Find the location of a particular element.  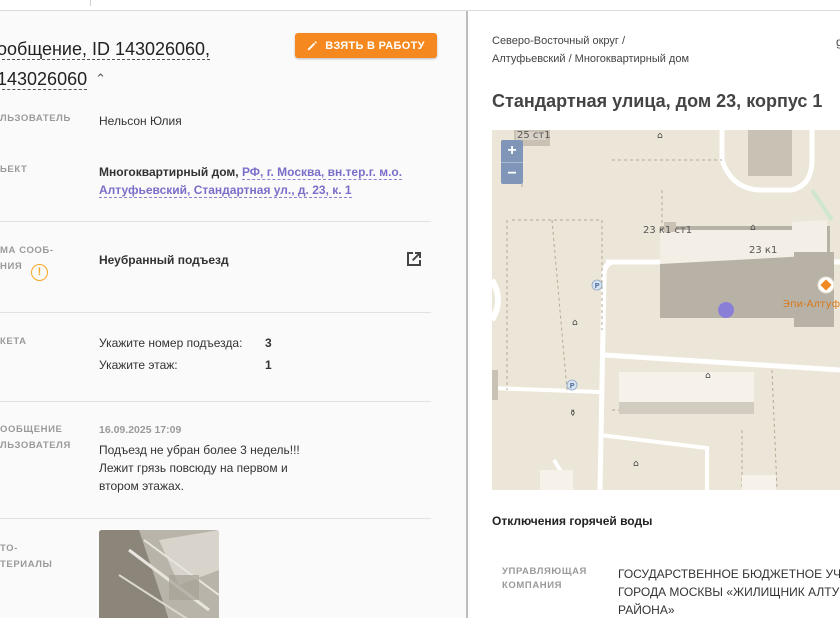

breadcrumb-line: Северо-Восточный округ / is located at coordinates (559, 41).